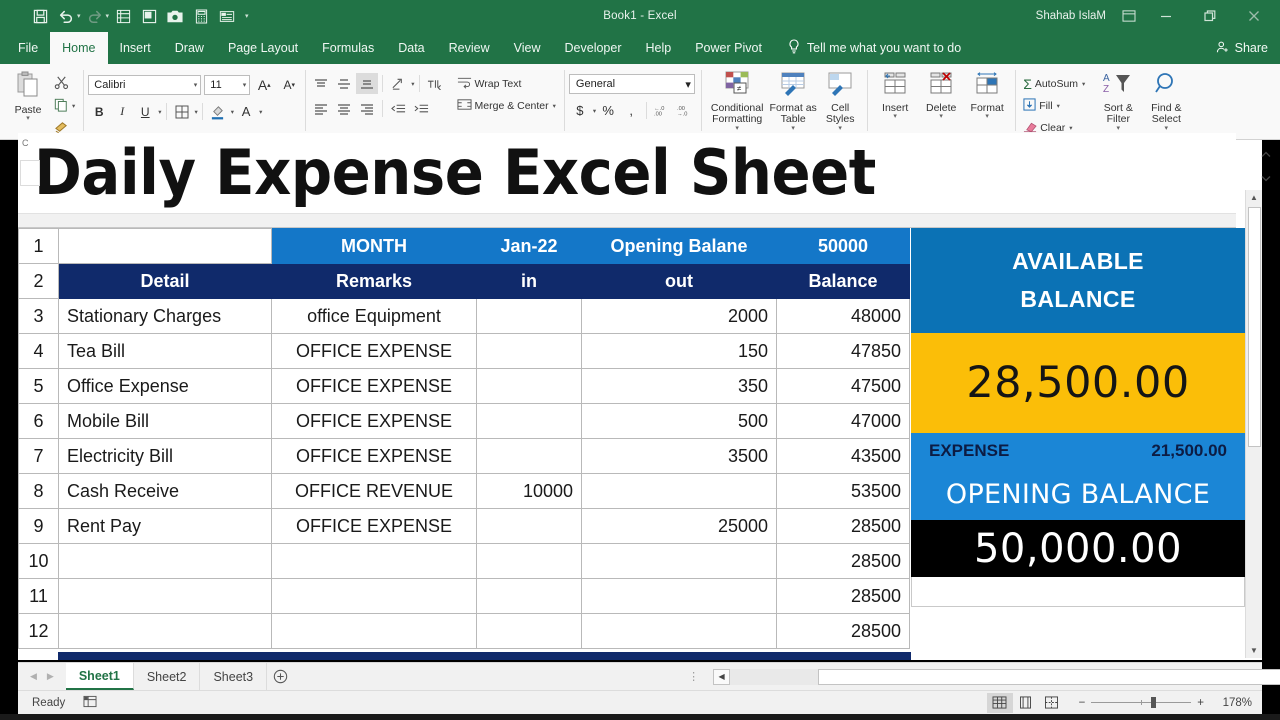 The height and width of the screenshot is (720, 1280). I want to click on sheet-tab-sheet2: Sheet2, so click(167, 676).